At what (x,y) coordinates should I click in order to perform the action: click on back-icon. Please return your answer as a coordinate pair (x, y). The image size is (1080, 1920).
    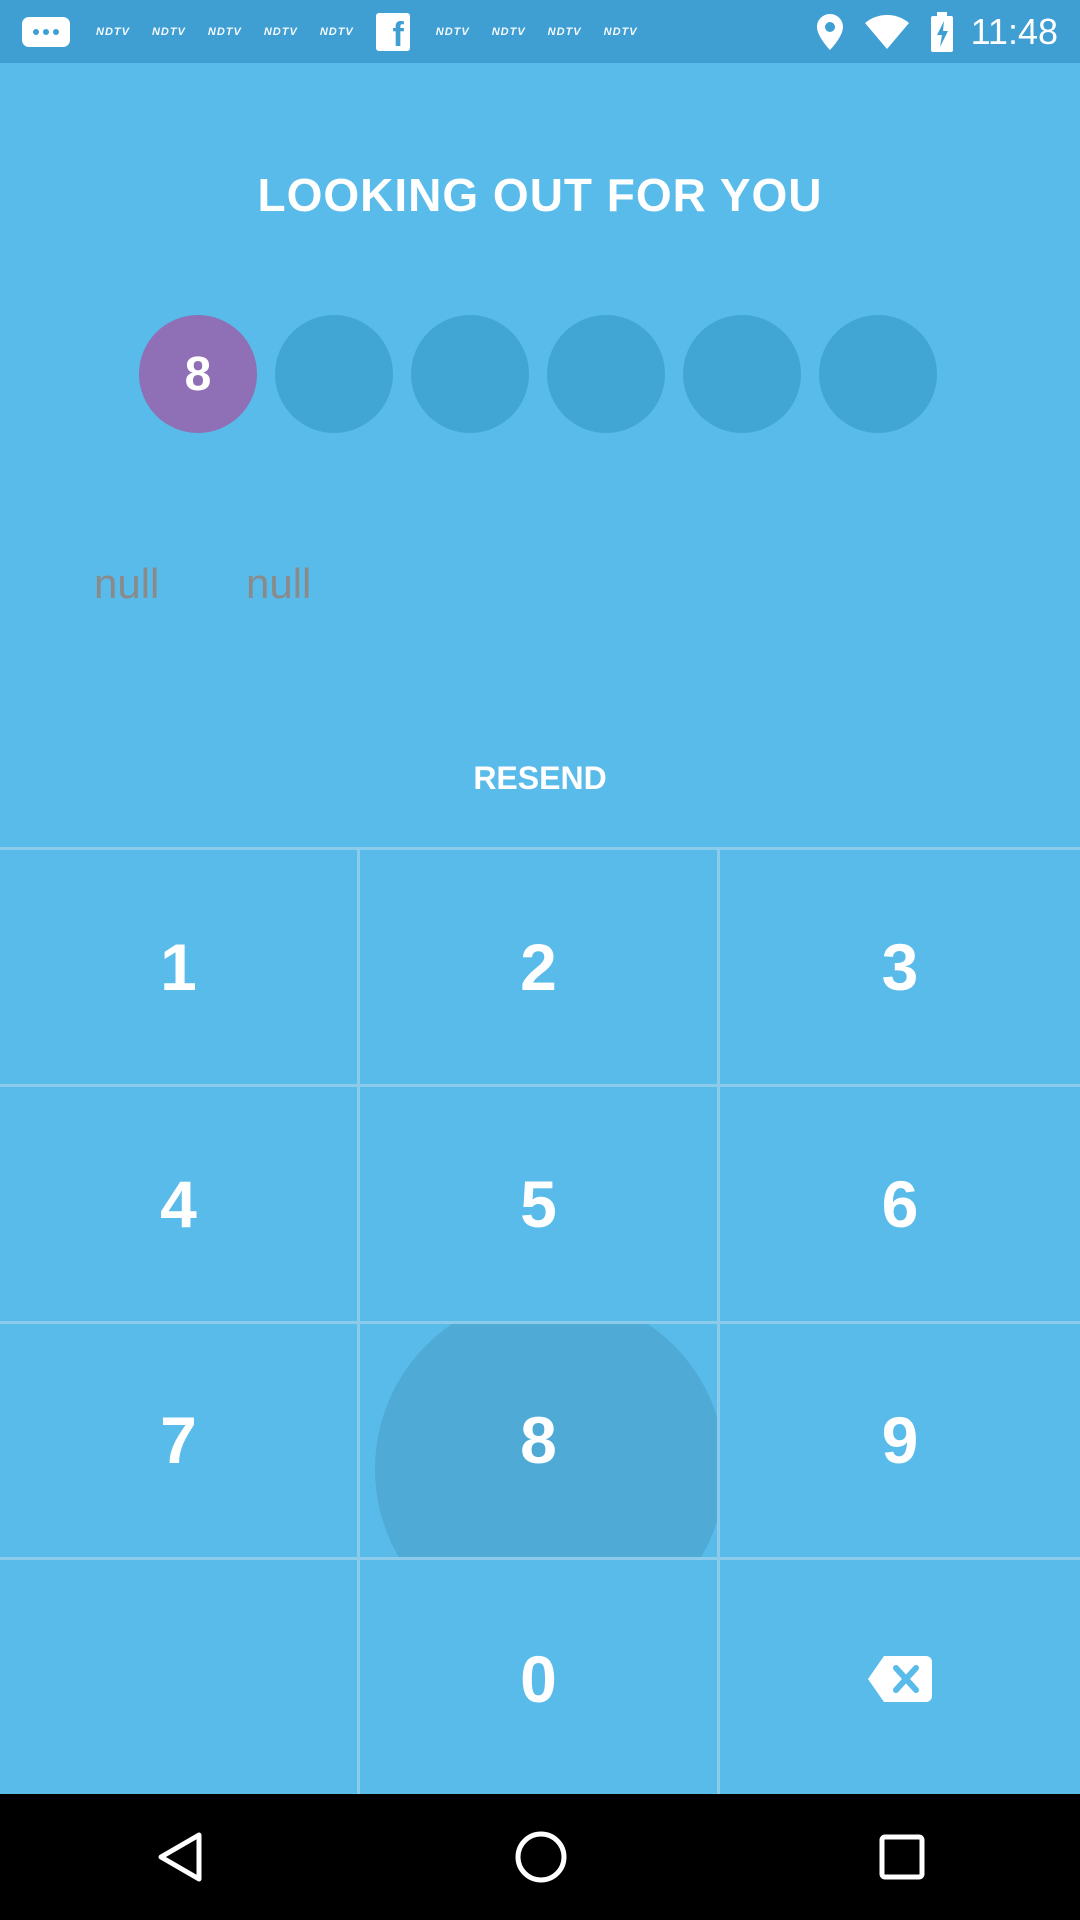
    Looking at the image, I should click on (179, 1857).